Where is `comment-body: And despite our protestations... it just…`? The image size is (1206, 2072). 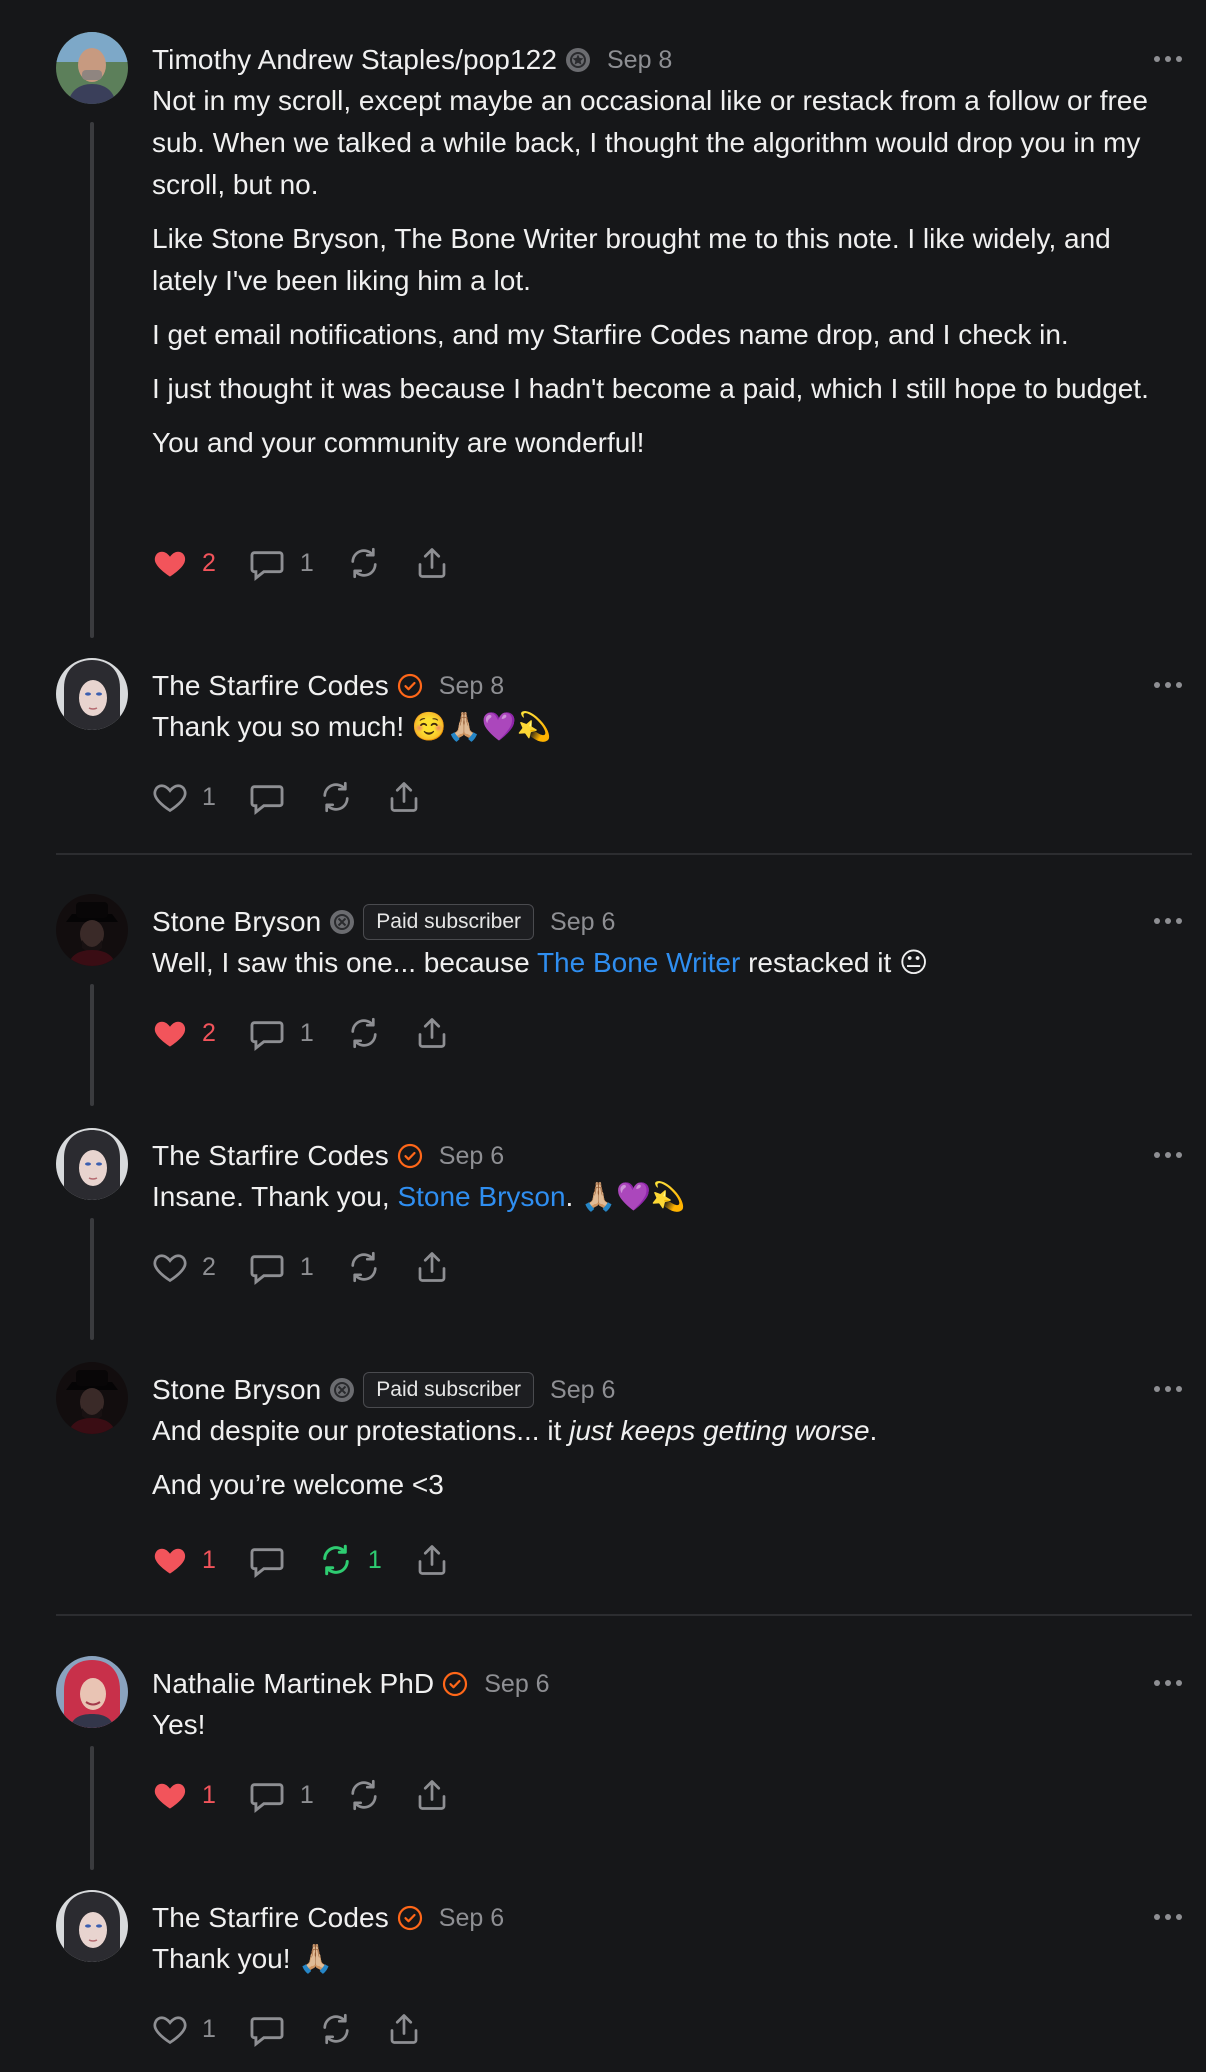 comment-body: And despite our protestations... it just… is located at coordinates (662, 1464).